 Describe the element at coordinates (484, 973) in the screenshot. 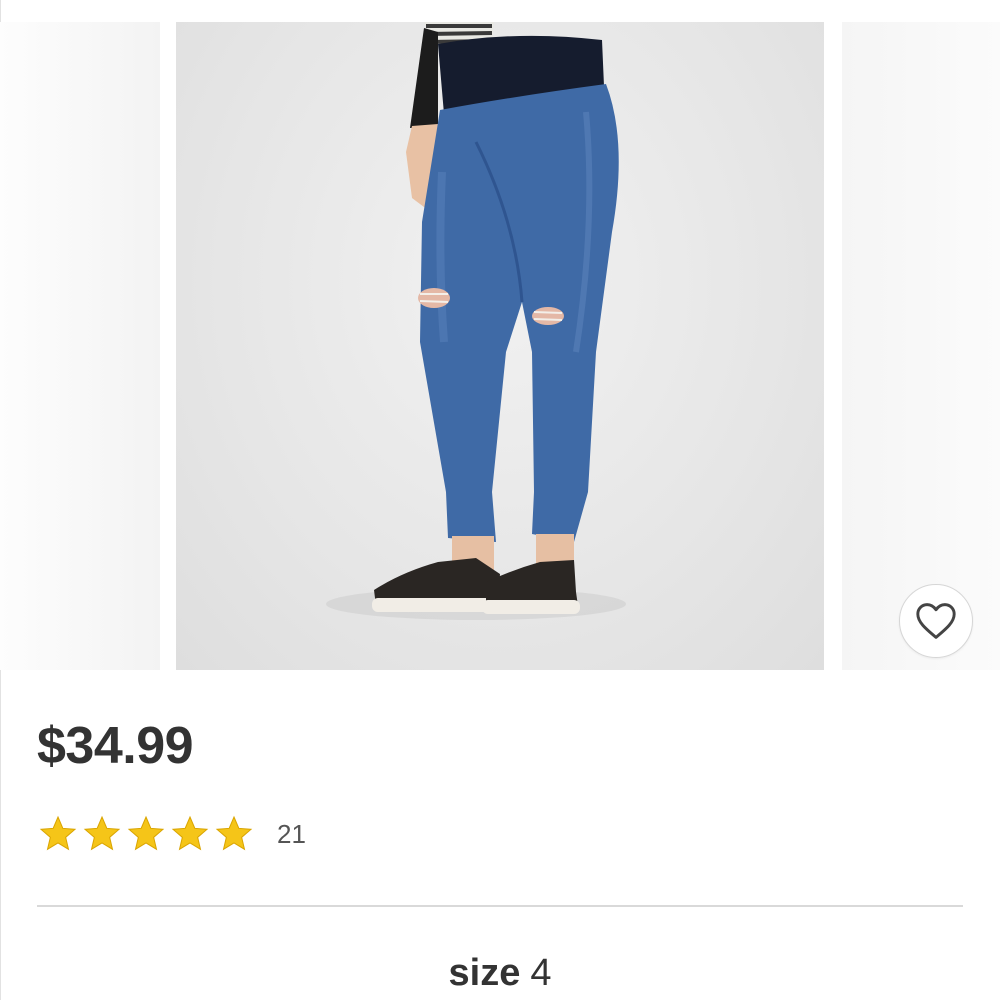

I see `size-label: size` at that location.